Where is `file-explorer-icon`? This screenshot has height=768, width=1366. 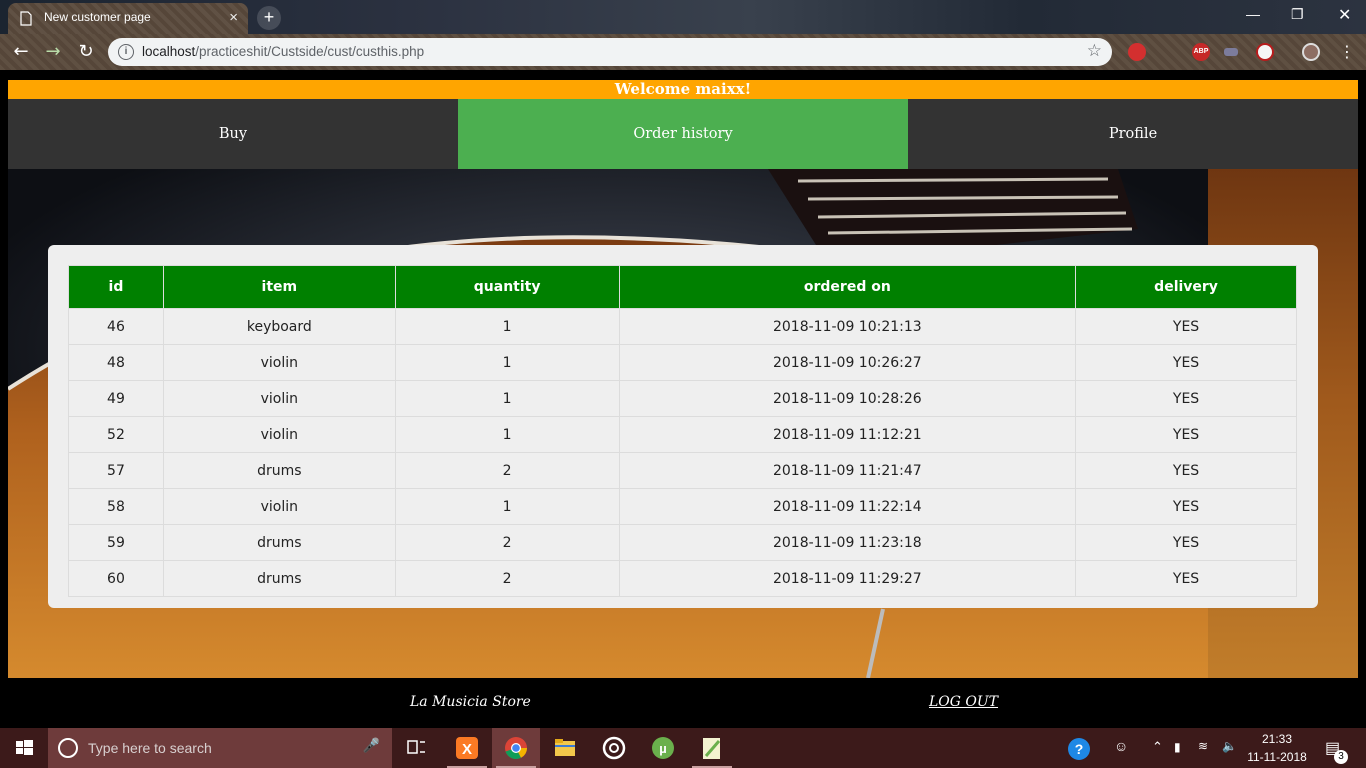
file-explorer-icon is located at coordinates (565, 748).